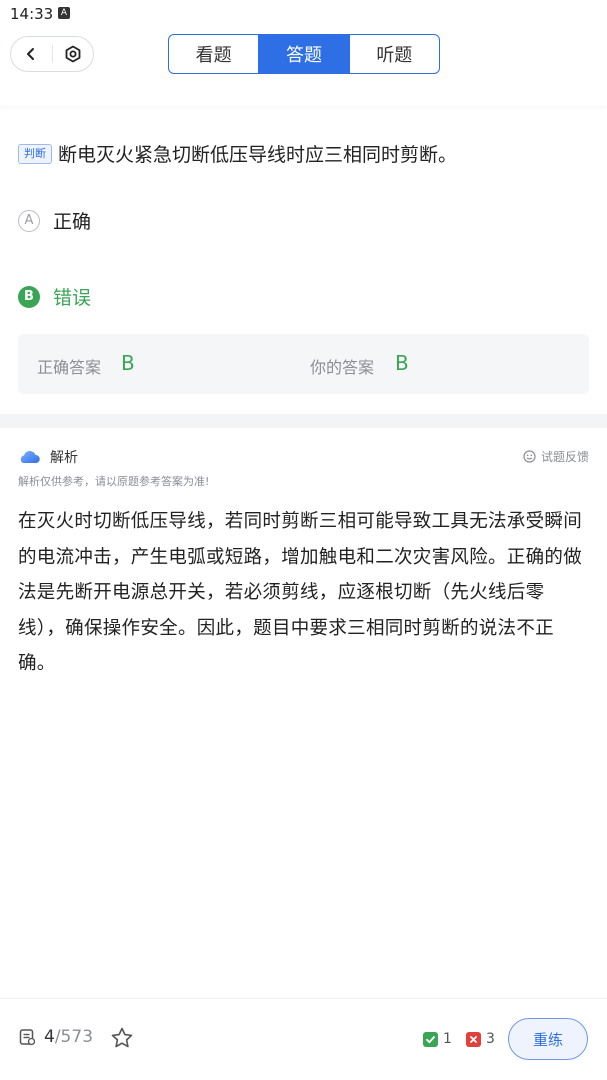 The image size is (607, 1080). What do you see at coordinates (473, 1039) in the screenshot?
I see `cross-icon` at bounding box center [473, 1039].